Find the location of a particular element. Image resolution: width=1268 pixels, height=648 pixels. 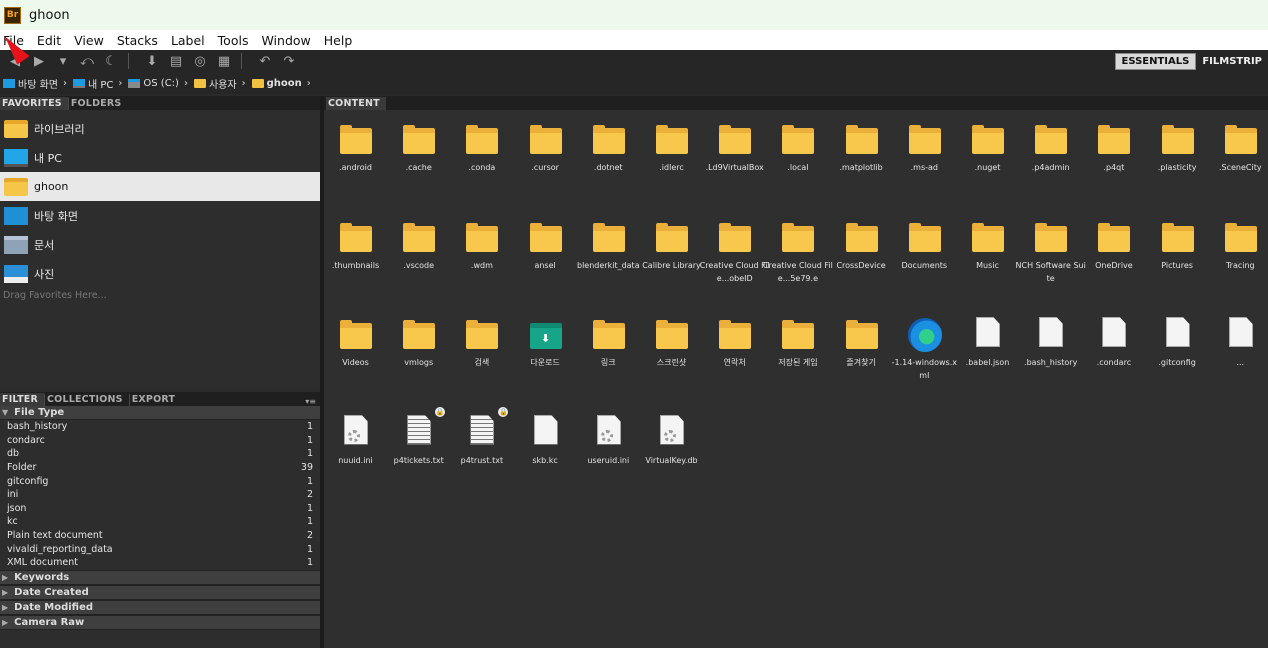

filter-row: condarc 1 is located at coordinates (160, 441).